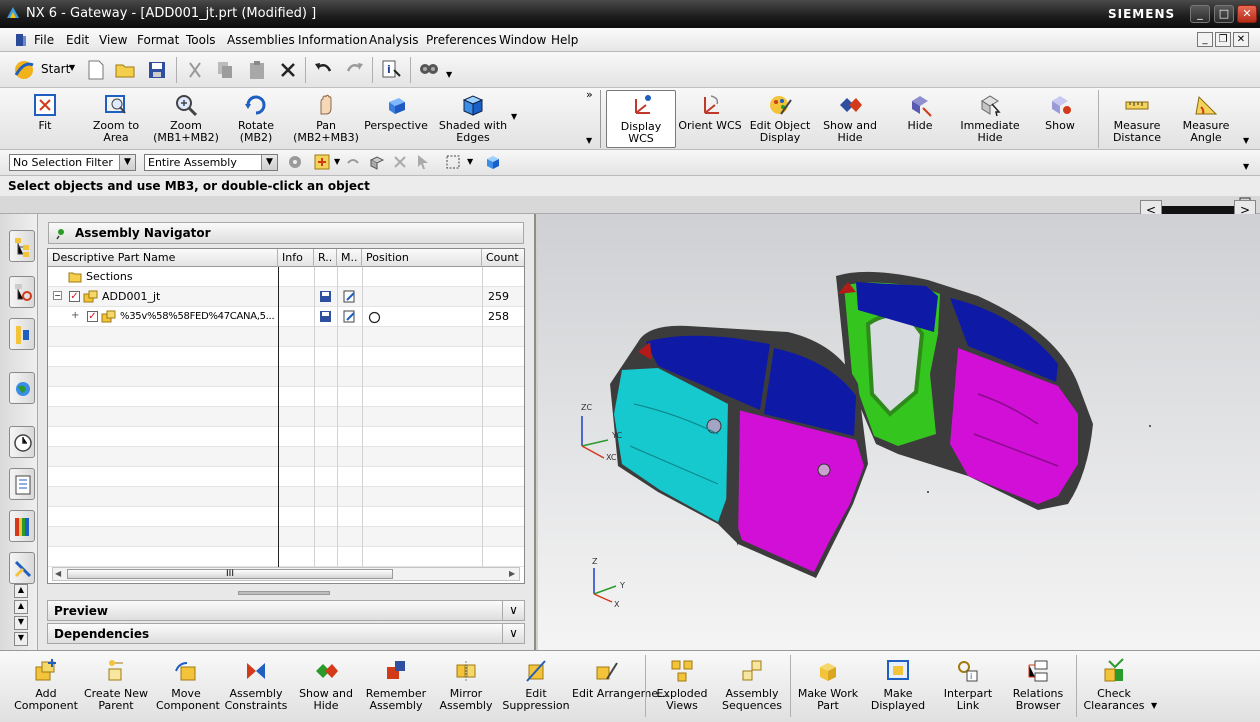 Image resolution: width=1260 pixels, height=722 pixels. I want to click on dependencies-panel: Dependencies ∨, so click(286, 633).